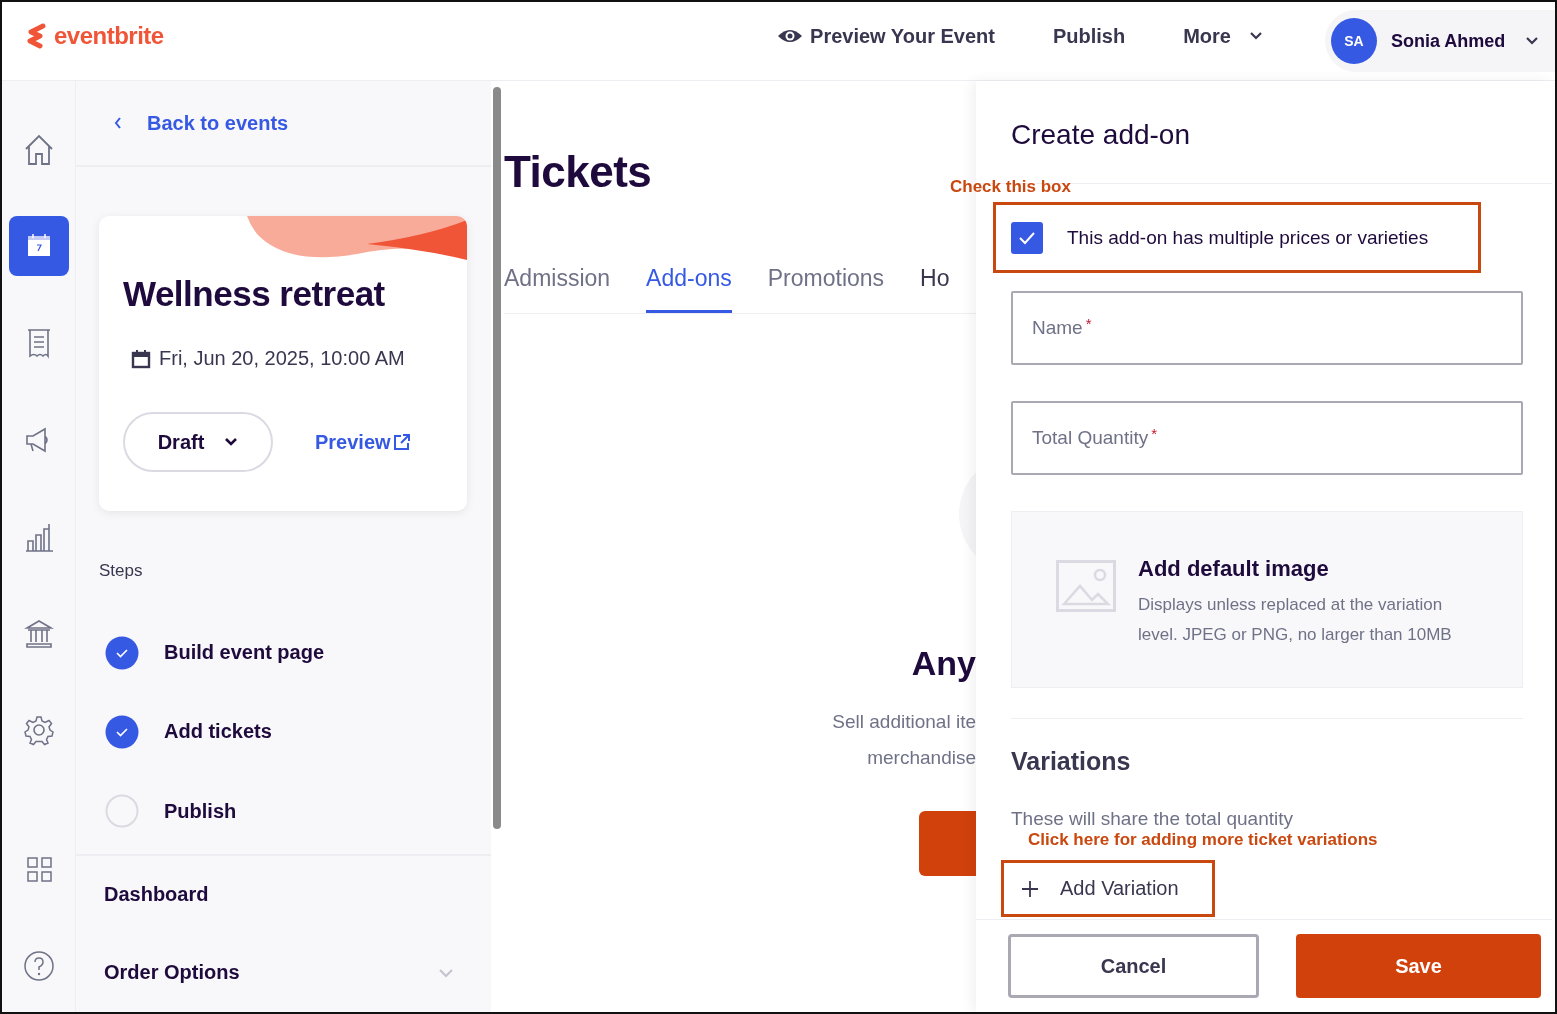  I want to click on preview-link: Preview Your Event, so click(885, 36).